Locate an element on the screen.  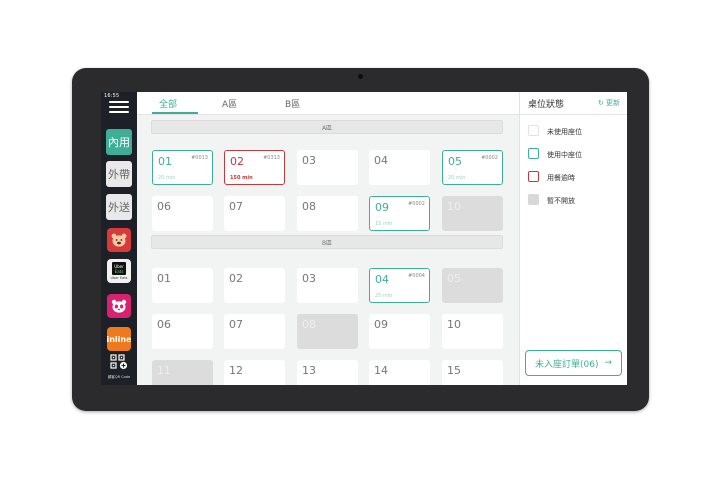
hamburger-menu-icon is located at coordinates (119, 107).